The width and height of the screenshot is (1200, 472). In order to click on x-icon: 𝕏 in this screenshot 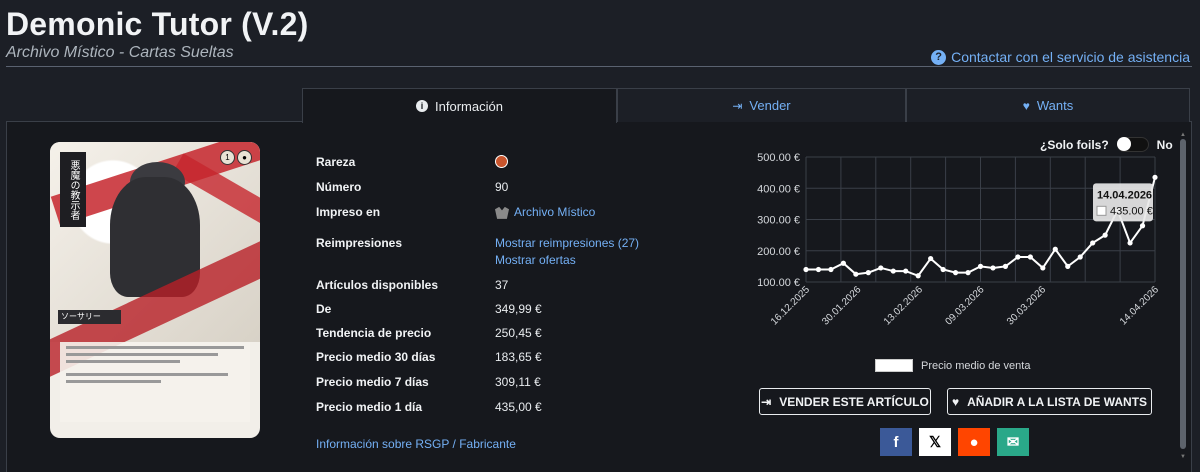, I will do `click(935, 442)`.